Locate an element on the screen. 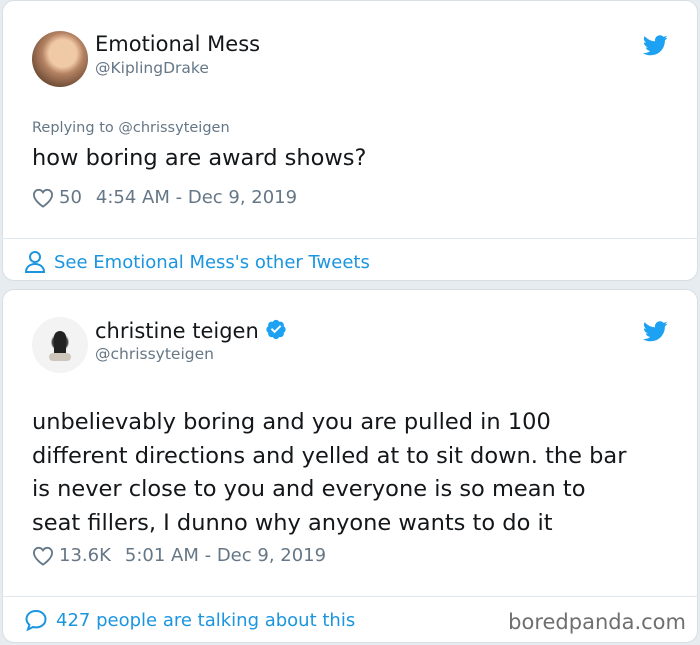 The height and width of the screenshot is (645, 700). watermark: boredpanda.com is located at coordinates (597, 622).